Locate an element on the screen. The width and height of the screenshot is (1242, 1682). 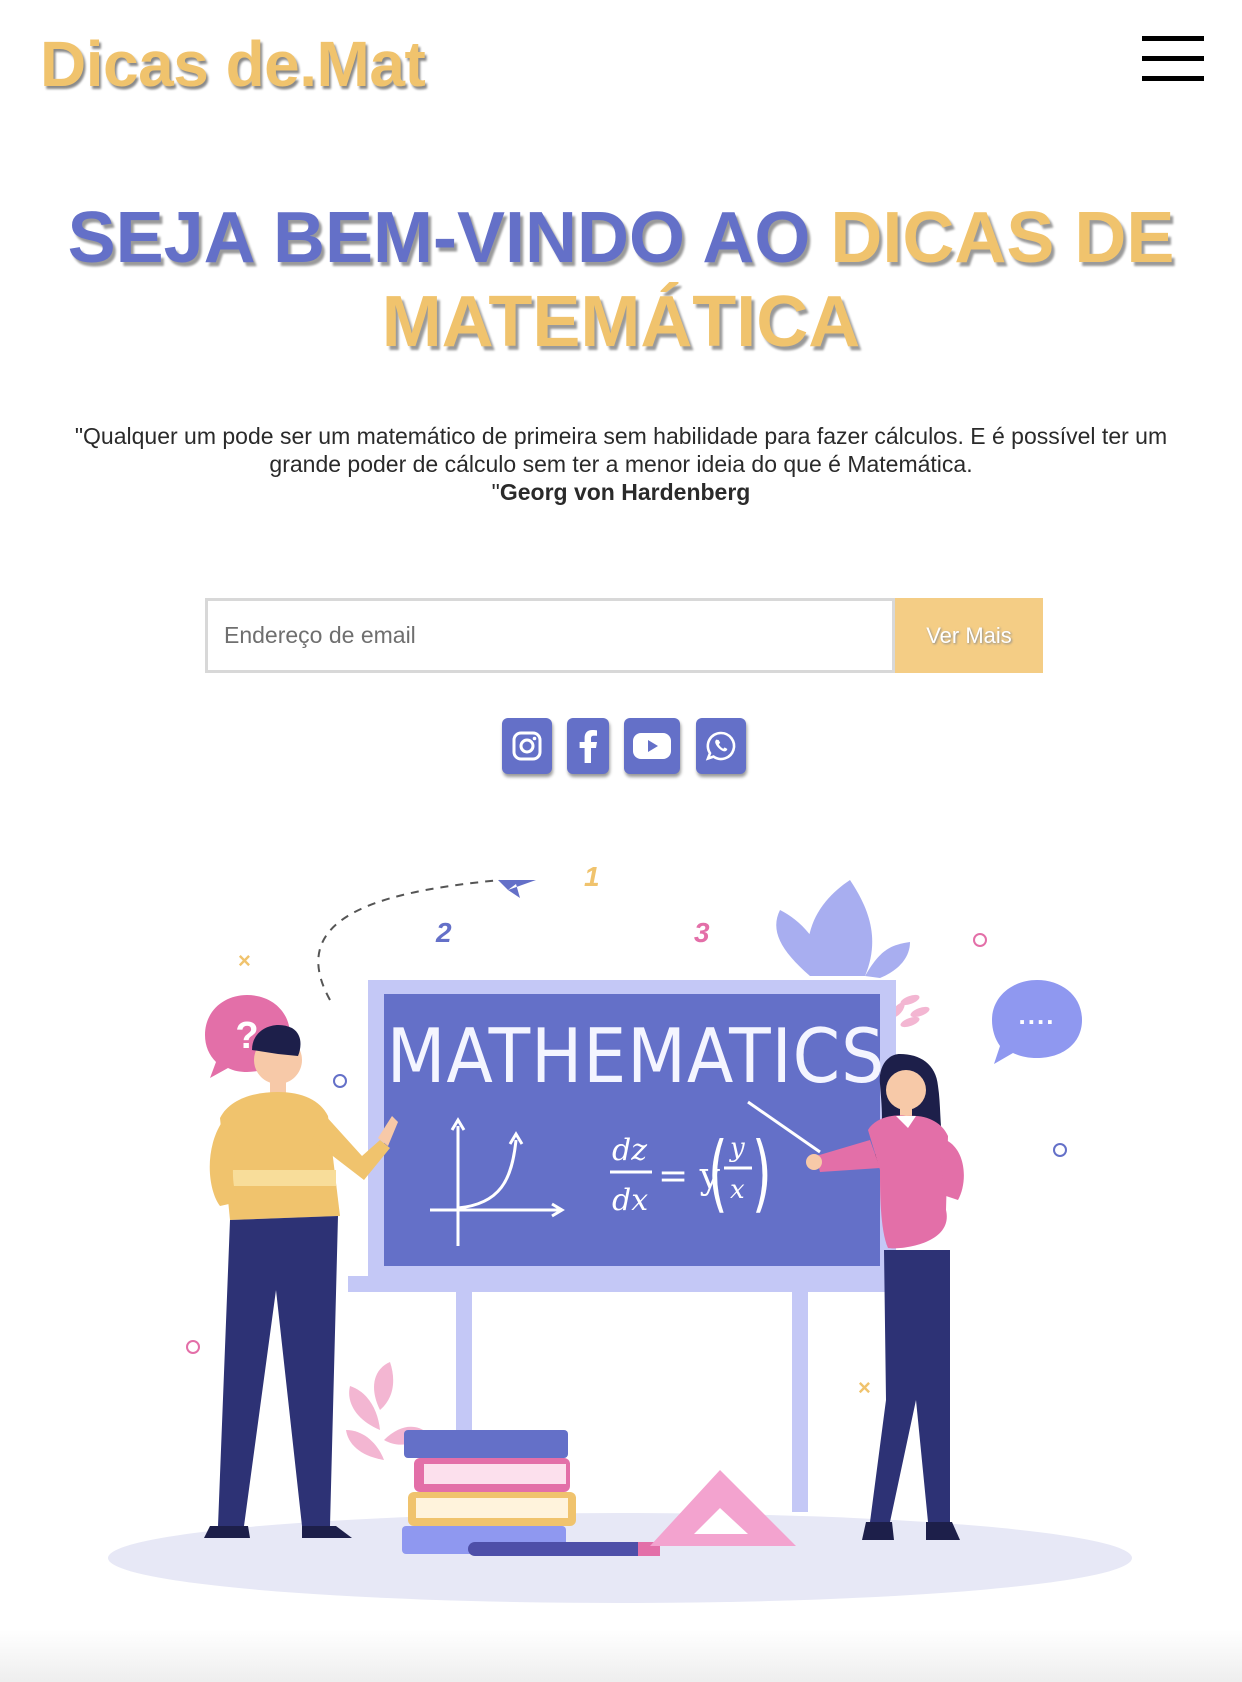
cross-mark-right: × is located at coordinates (864, 1387).